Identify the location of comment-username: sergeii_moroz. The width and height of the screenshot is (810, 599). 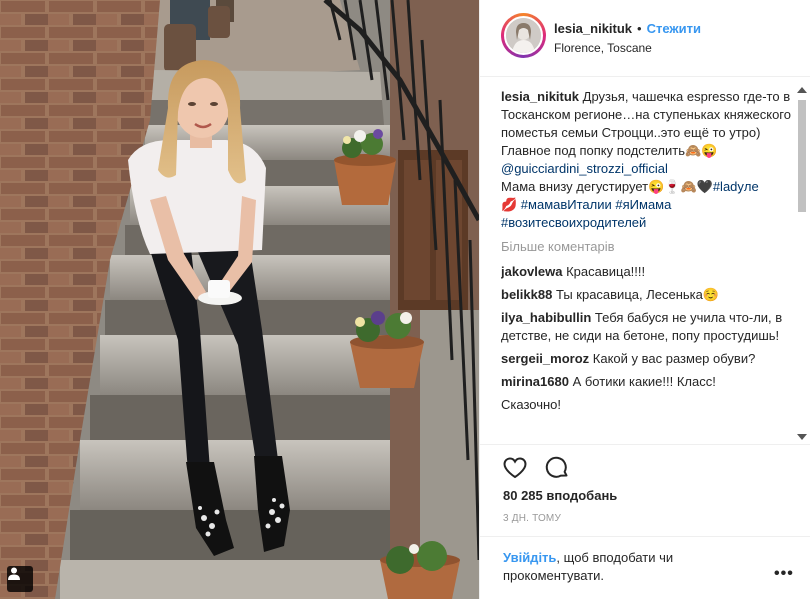
(545, 358).